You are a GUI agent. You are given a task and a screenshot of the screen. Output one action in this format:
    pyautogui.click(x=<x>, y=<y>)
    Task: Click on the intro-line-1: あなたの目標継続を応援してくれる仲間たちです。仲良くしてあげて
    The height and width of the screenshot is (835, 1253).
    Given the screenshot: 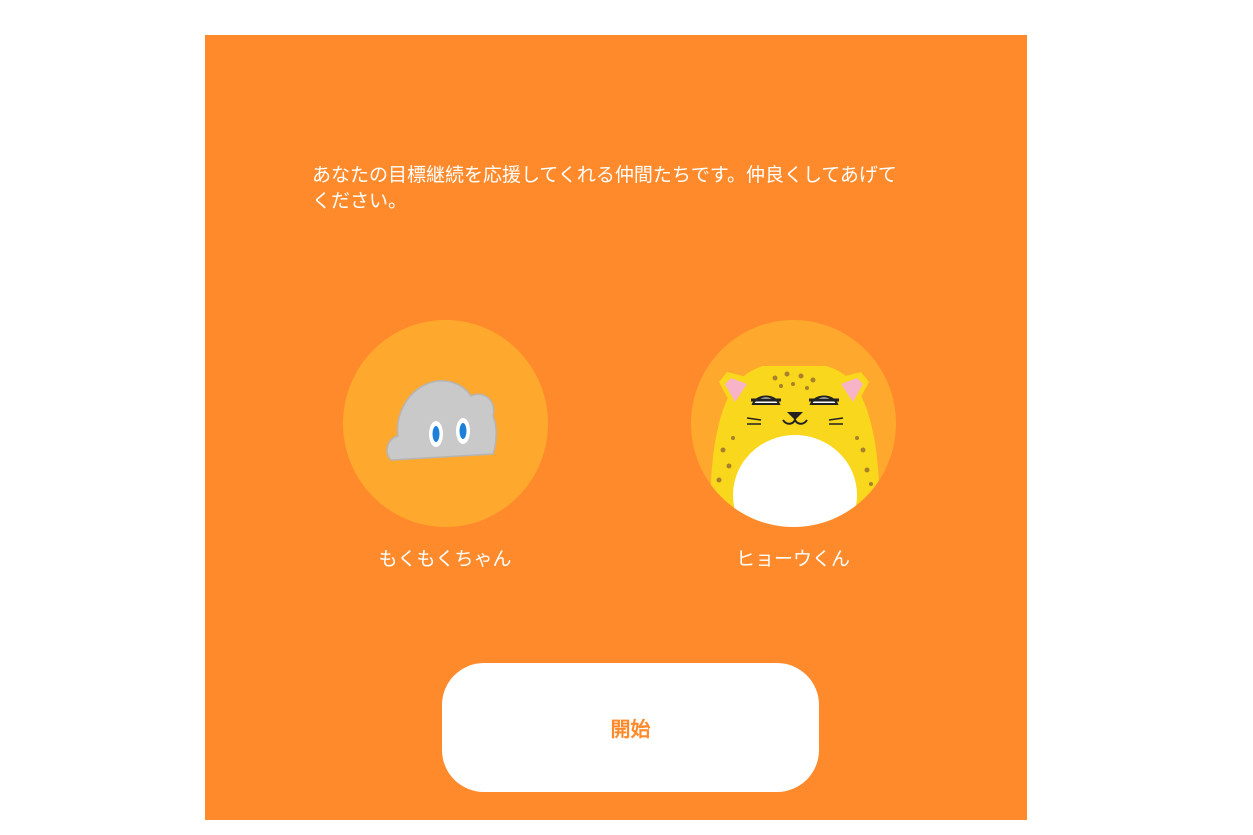 What is the action you would take?
    pyautogui.click(x=604, y=175)
    